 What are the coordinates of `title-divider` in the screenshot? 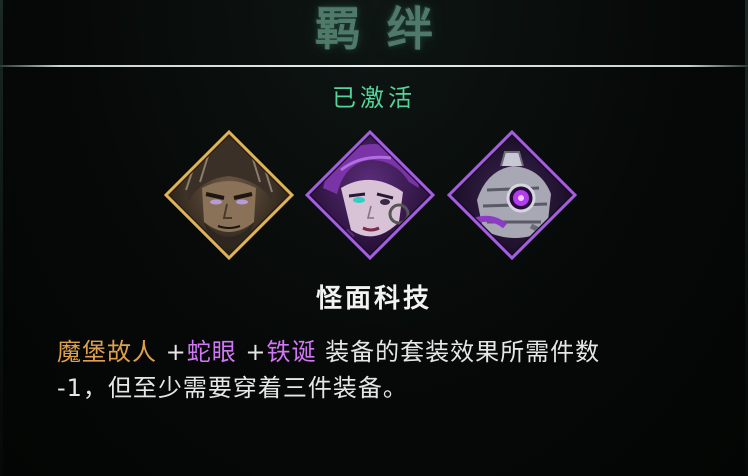 It's located at (374, 66).